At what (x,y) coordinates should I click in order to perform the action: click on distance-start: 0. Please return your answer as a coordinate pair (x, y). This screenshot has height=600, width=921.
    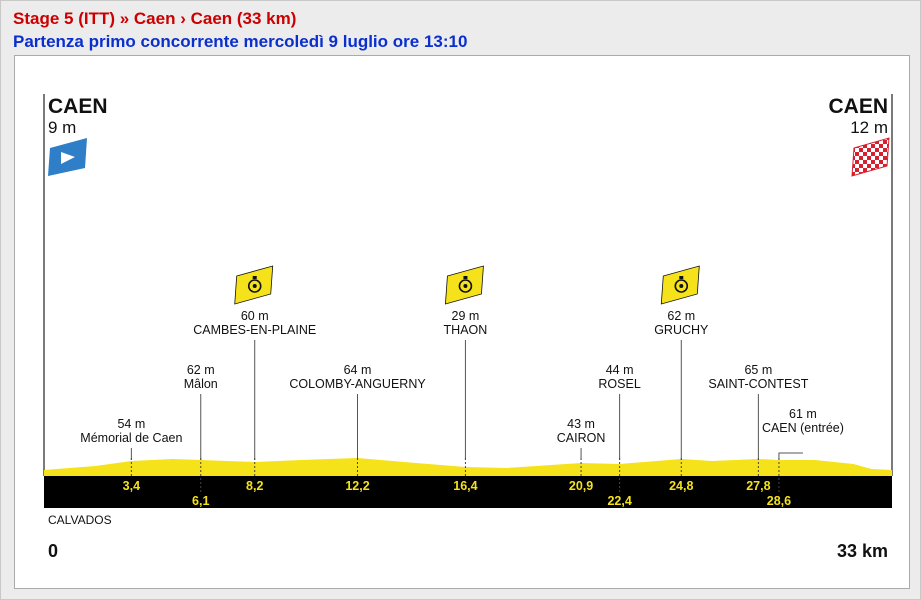
    Looking at the image, I should click on (53, 551).